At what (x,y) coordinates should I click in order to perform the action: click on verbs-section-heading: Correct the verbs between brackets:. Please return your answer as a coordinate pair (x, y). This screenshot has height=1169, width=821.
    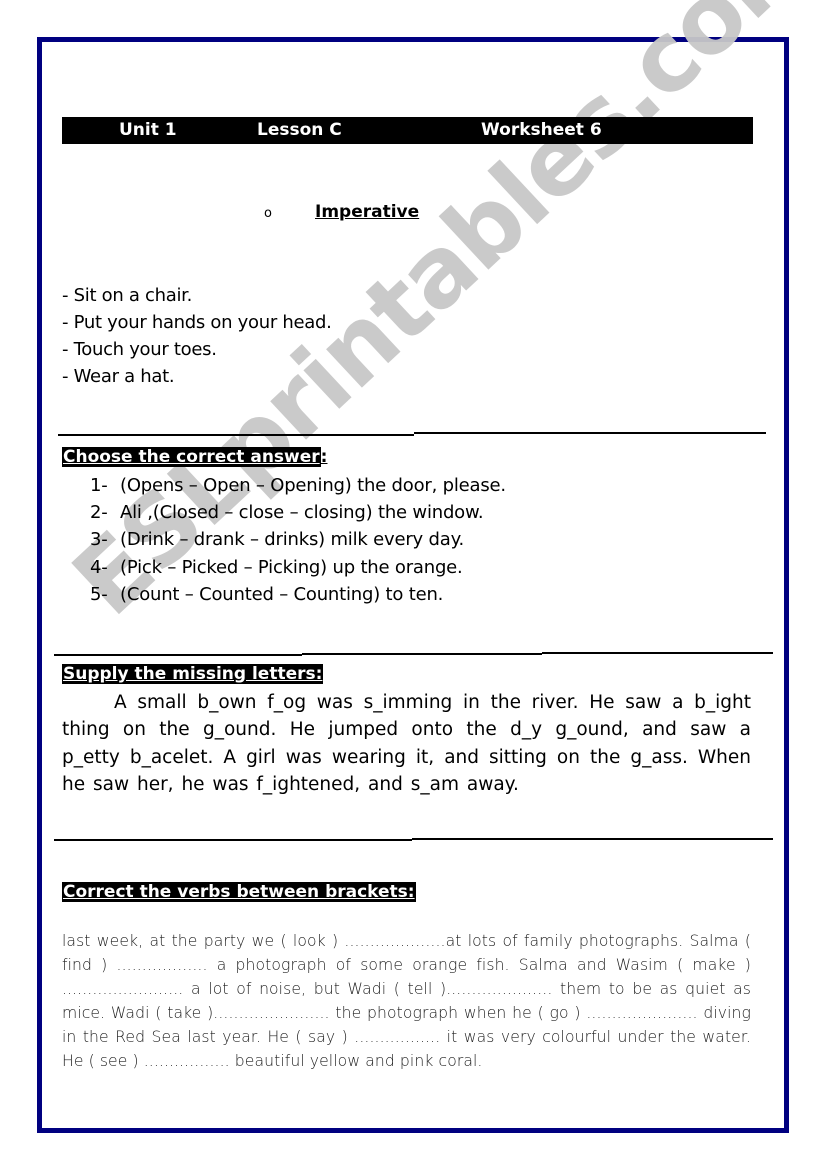
    Looking at the image, I should click on (239, 892).